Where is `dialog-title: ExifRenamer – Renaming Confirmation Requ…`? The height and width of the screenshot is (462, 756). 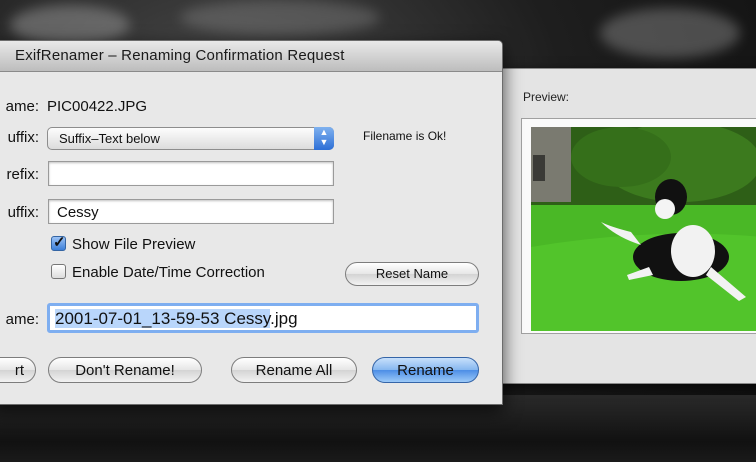 dialog-title: ExifRenamer – Renaming Confirmation Requ… is located at coordinates (180, 55).